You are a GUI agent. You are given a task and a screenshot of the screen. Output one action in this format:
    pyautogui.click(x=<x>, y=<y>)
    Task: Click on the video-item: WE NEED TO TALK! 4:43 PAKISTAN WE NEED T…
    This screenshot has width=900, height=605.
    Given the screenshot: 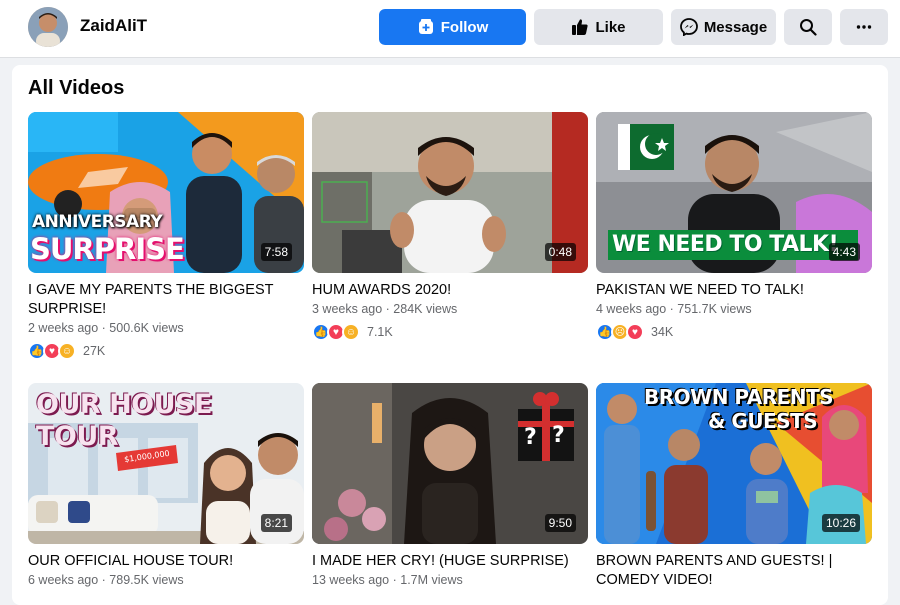 What is the action you would take?
    pyautogui.click(x=734, y=227)
    